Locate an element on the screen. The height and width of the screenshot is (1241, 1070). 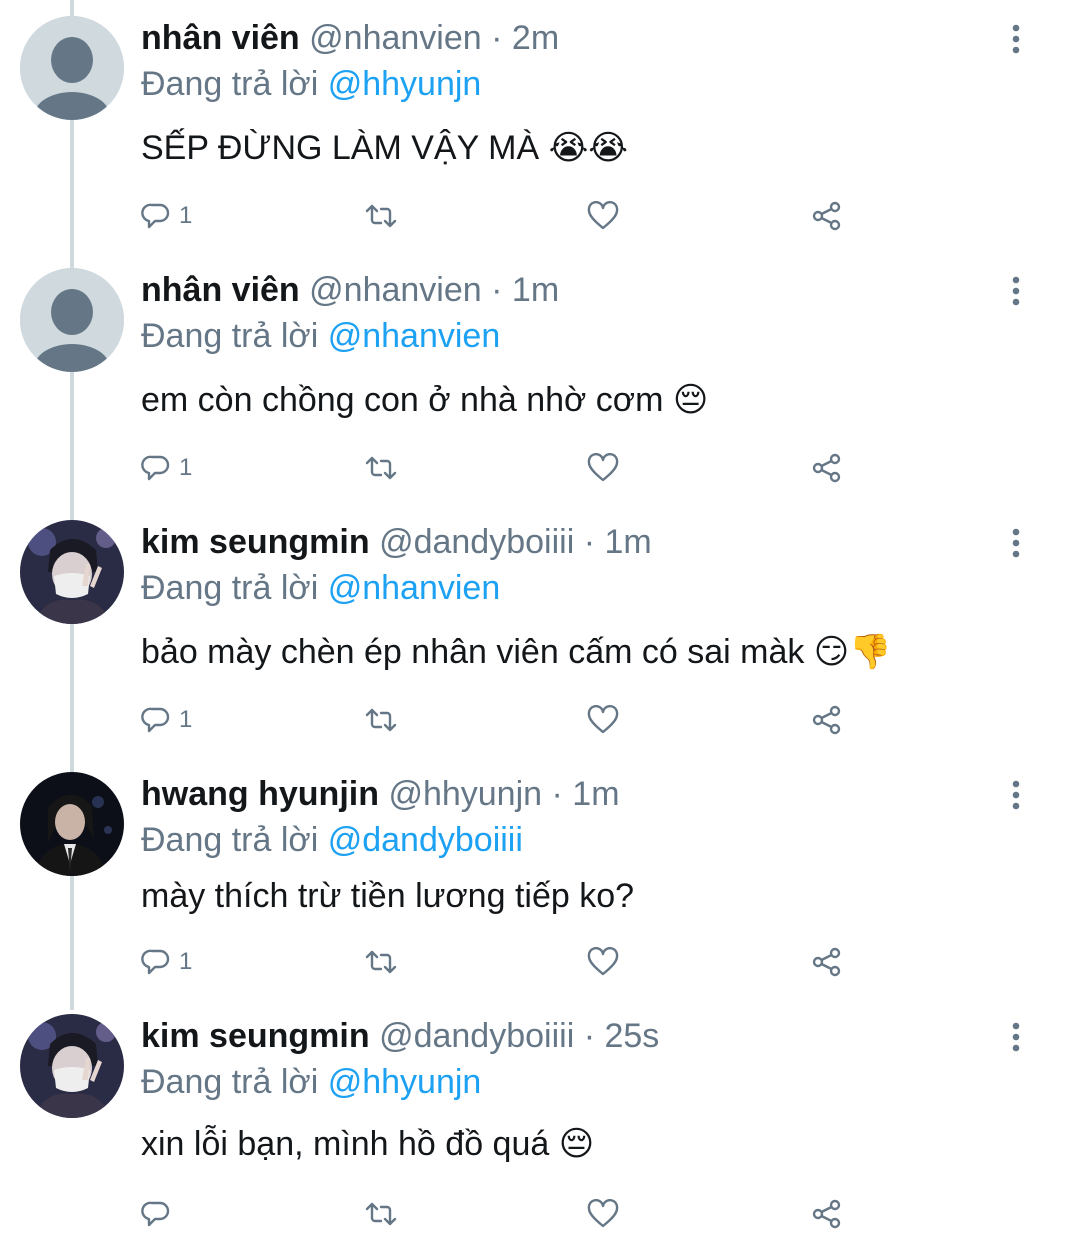
tweet-header: nhân viên @nhanvien · 1m is located at coordinates (350, 290).